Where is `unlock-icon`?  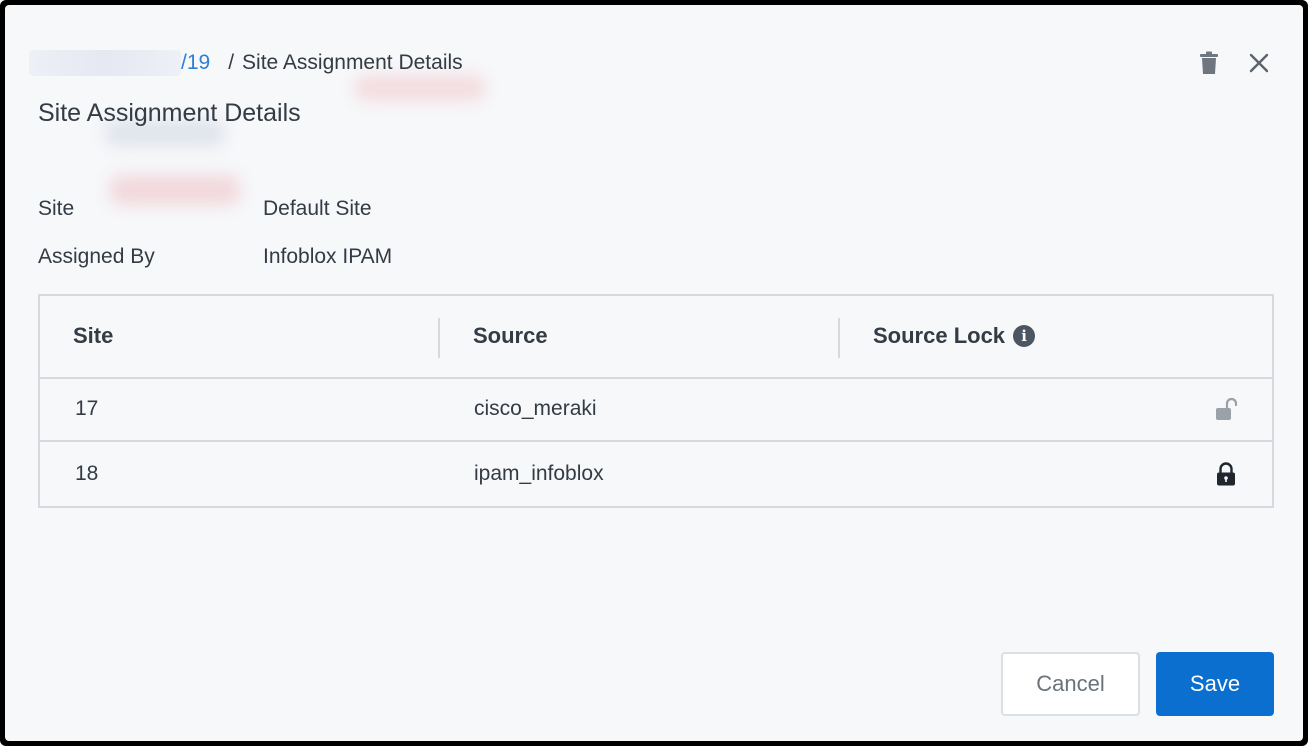
unlock-icon is located at coordinates (1226, 410).